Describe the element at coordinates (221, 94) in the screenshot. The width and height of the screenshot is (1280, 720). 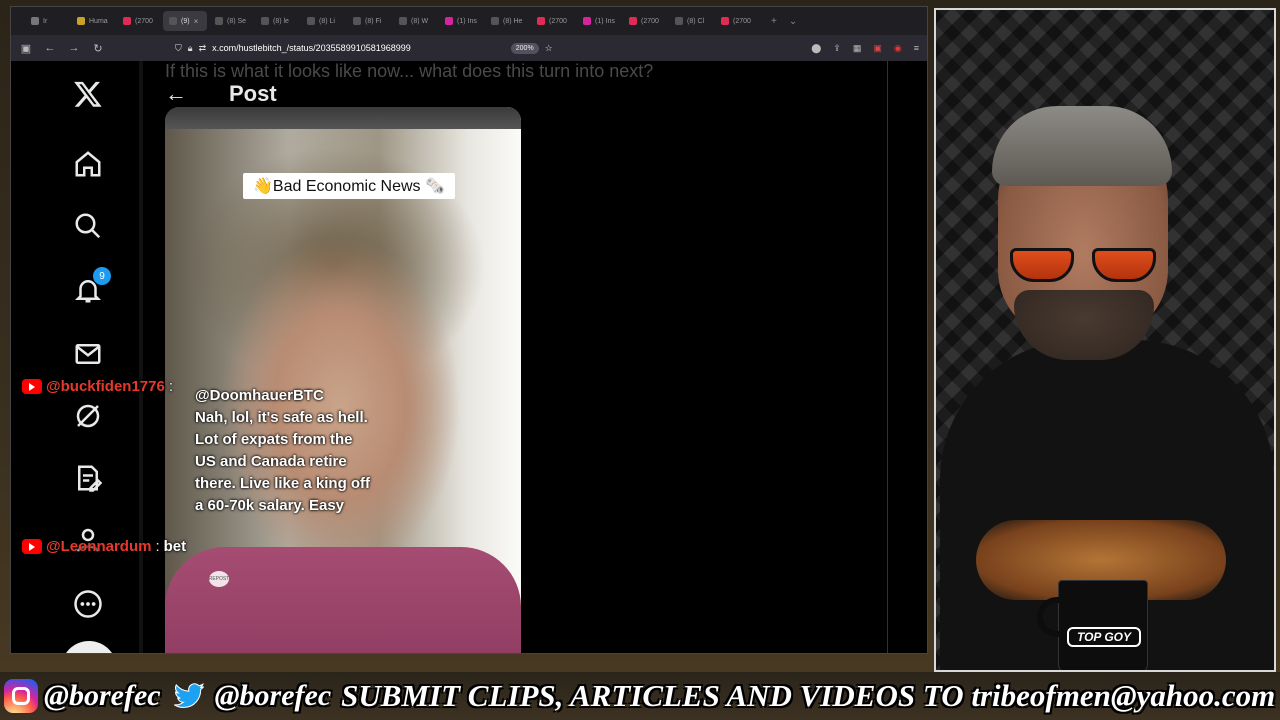
I see `post-header: ← Post` at that location.